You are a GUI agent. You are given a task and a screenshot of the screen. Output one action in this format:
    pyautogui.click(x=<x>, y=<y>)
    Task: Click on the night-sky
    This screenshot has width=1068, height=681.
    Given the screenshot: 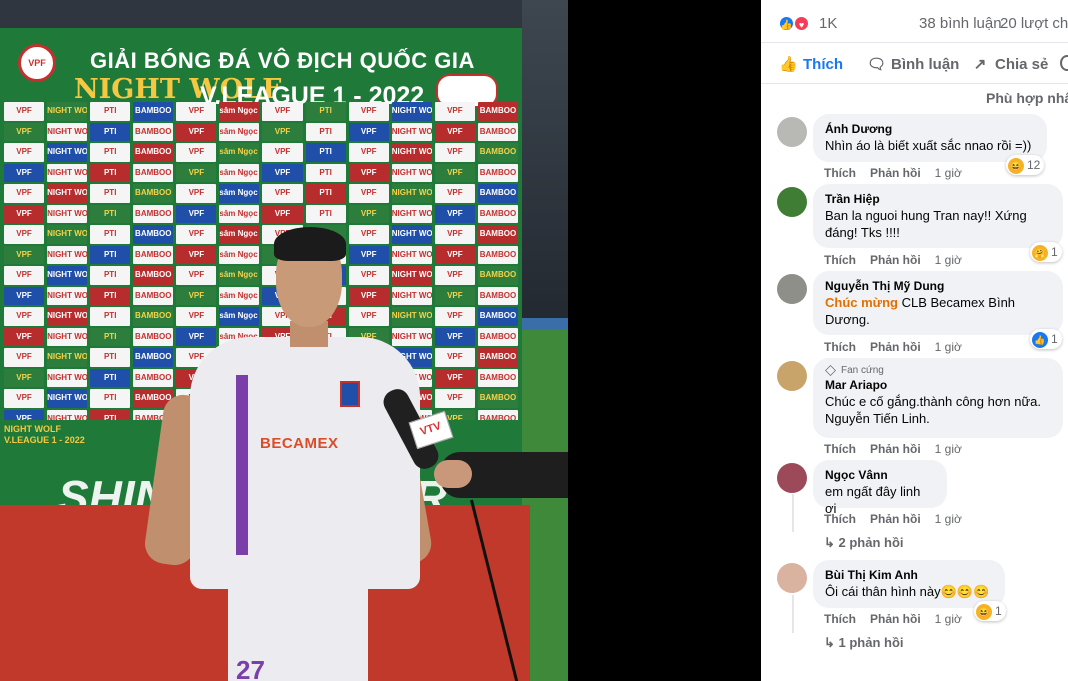 What is the action you would take?
    pyautogui.click(x=545, y=165)
    